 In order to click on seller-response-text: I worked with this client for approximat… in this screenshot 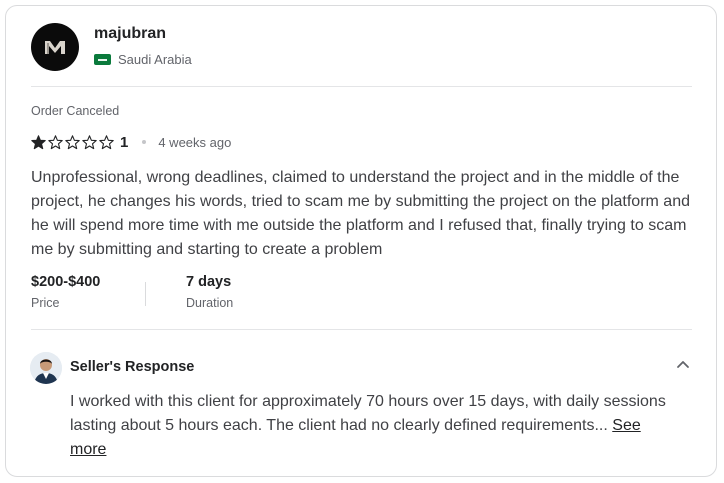, I will do `click(370, 426)`.